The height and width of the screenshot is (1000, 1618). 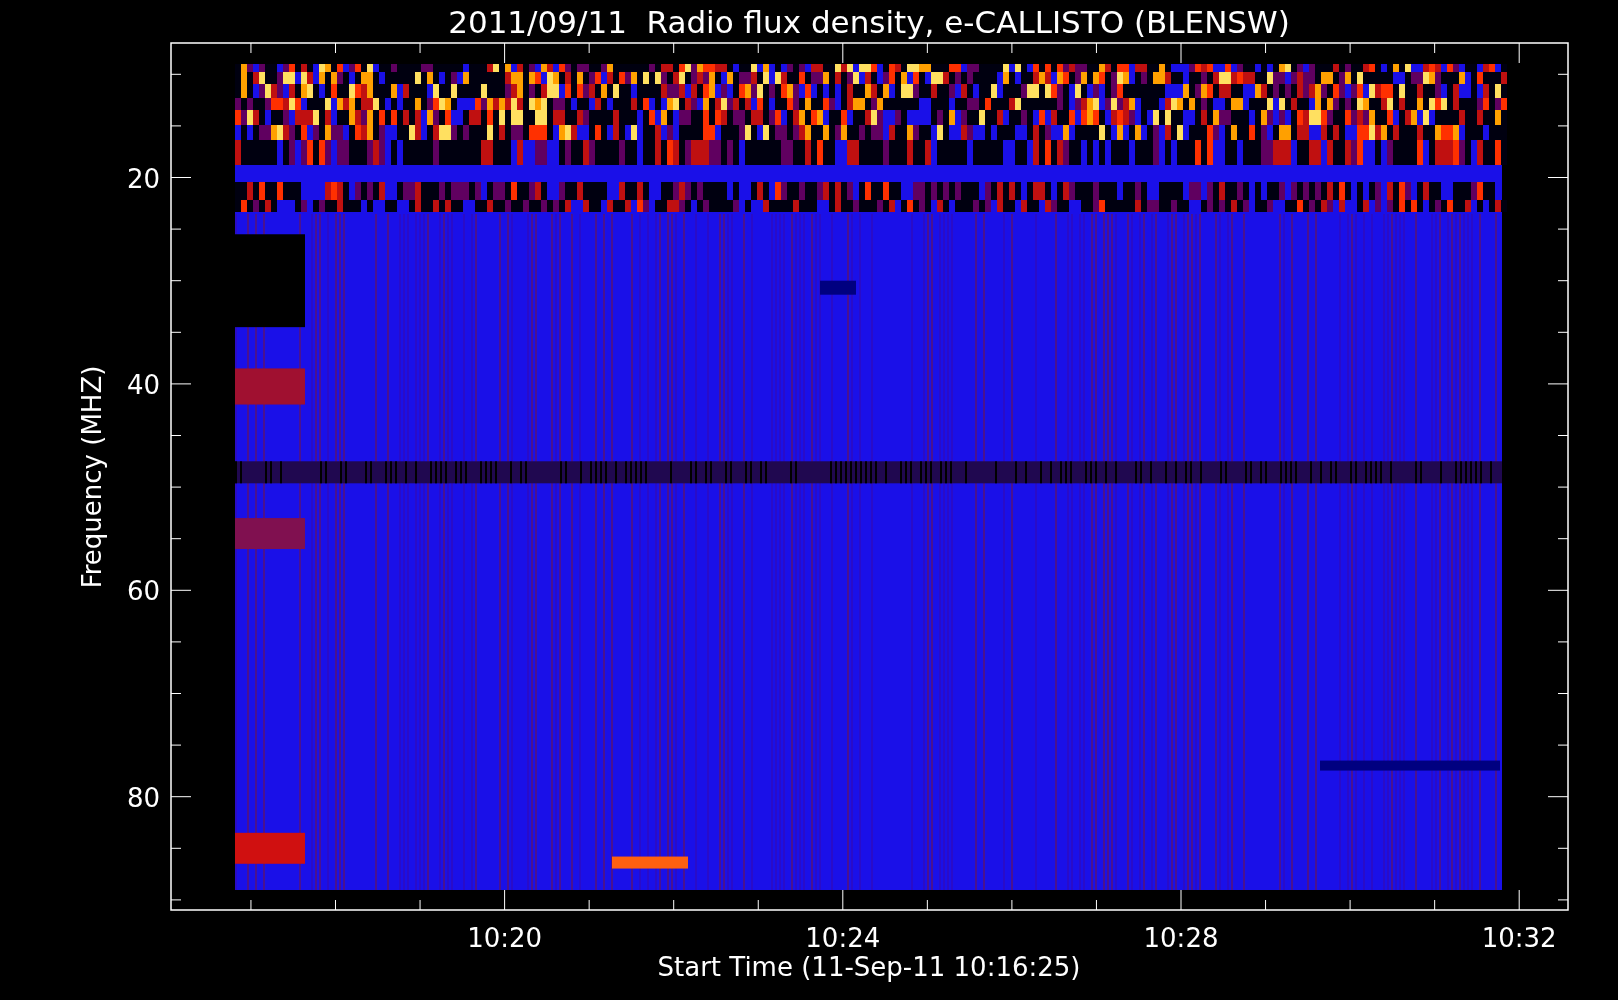 What do you see at coordinates (143, 797) in the screenshot?
I see `y-tick-label: 80` at bounding box center [143, 797].